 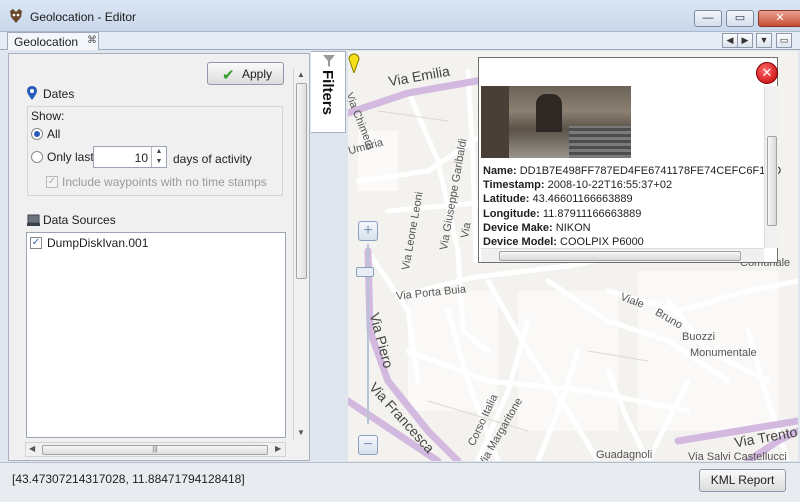 I want to click on chevron-right-icon: ▶, so click(x=745, y=40).